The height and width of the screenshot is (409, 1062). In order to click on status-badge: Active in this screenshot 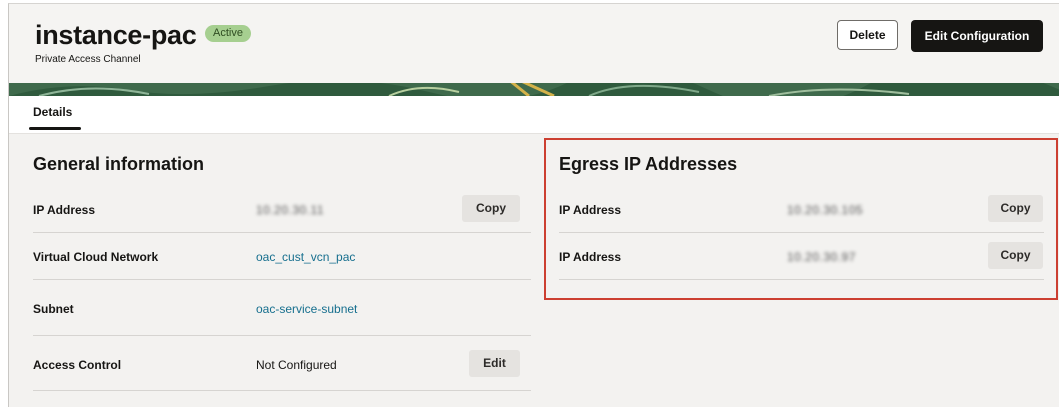, I will do `click(228, 33)`.